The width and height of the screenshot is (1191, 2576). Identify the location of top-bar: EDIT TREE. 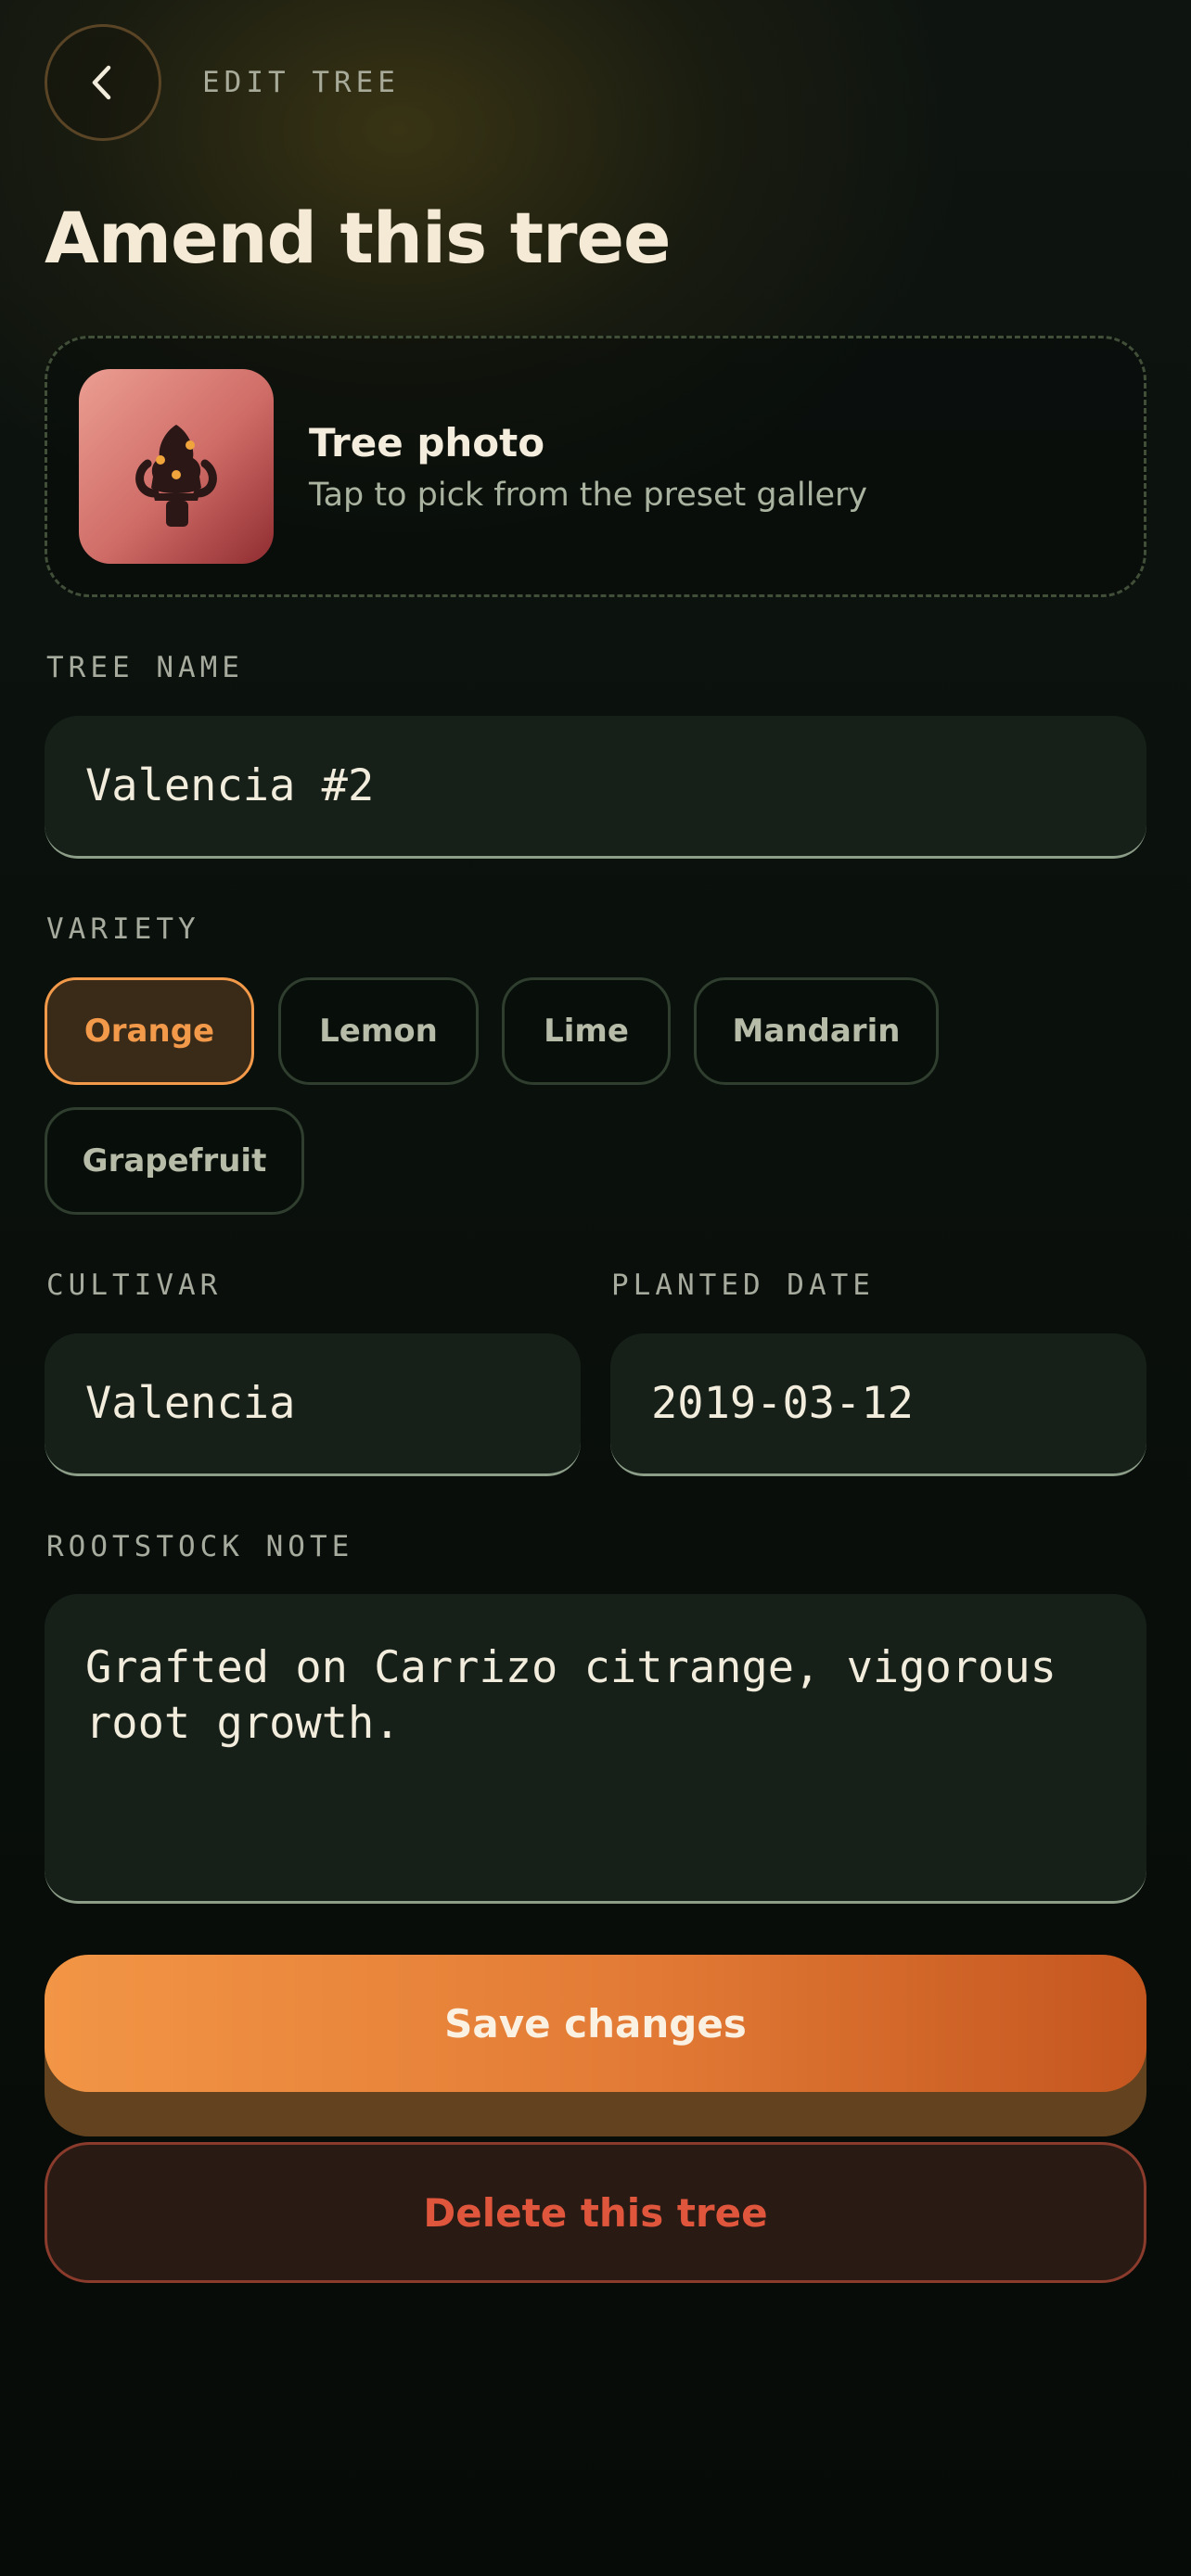
(222, 82).